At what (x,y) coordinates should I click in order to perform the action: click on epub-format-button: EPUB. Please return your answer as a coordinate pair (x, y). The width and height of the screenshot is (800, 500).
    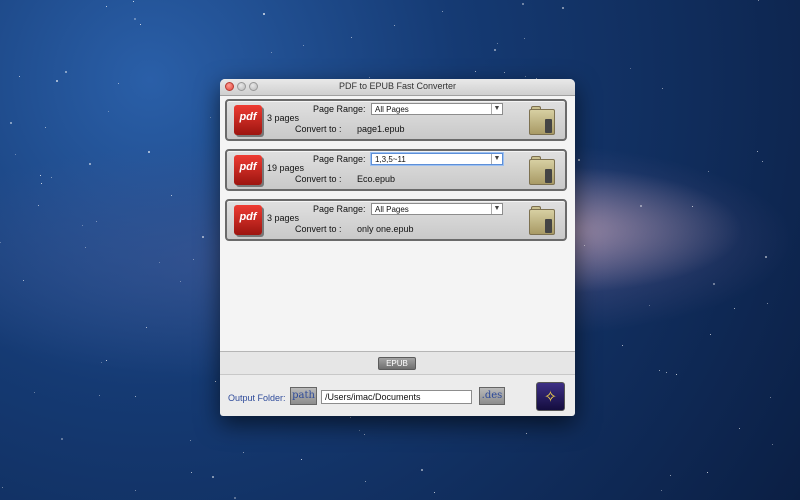
    Looking at the image, I should click on (397, 363).